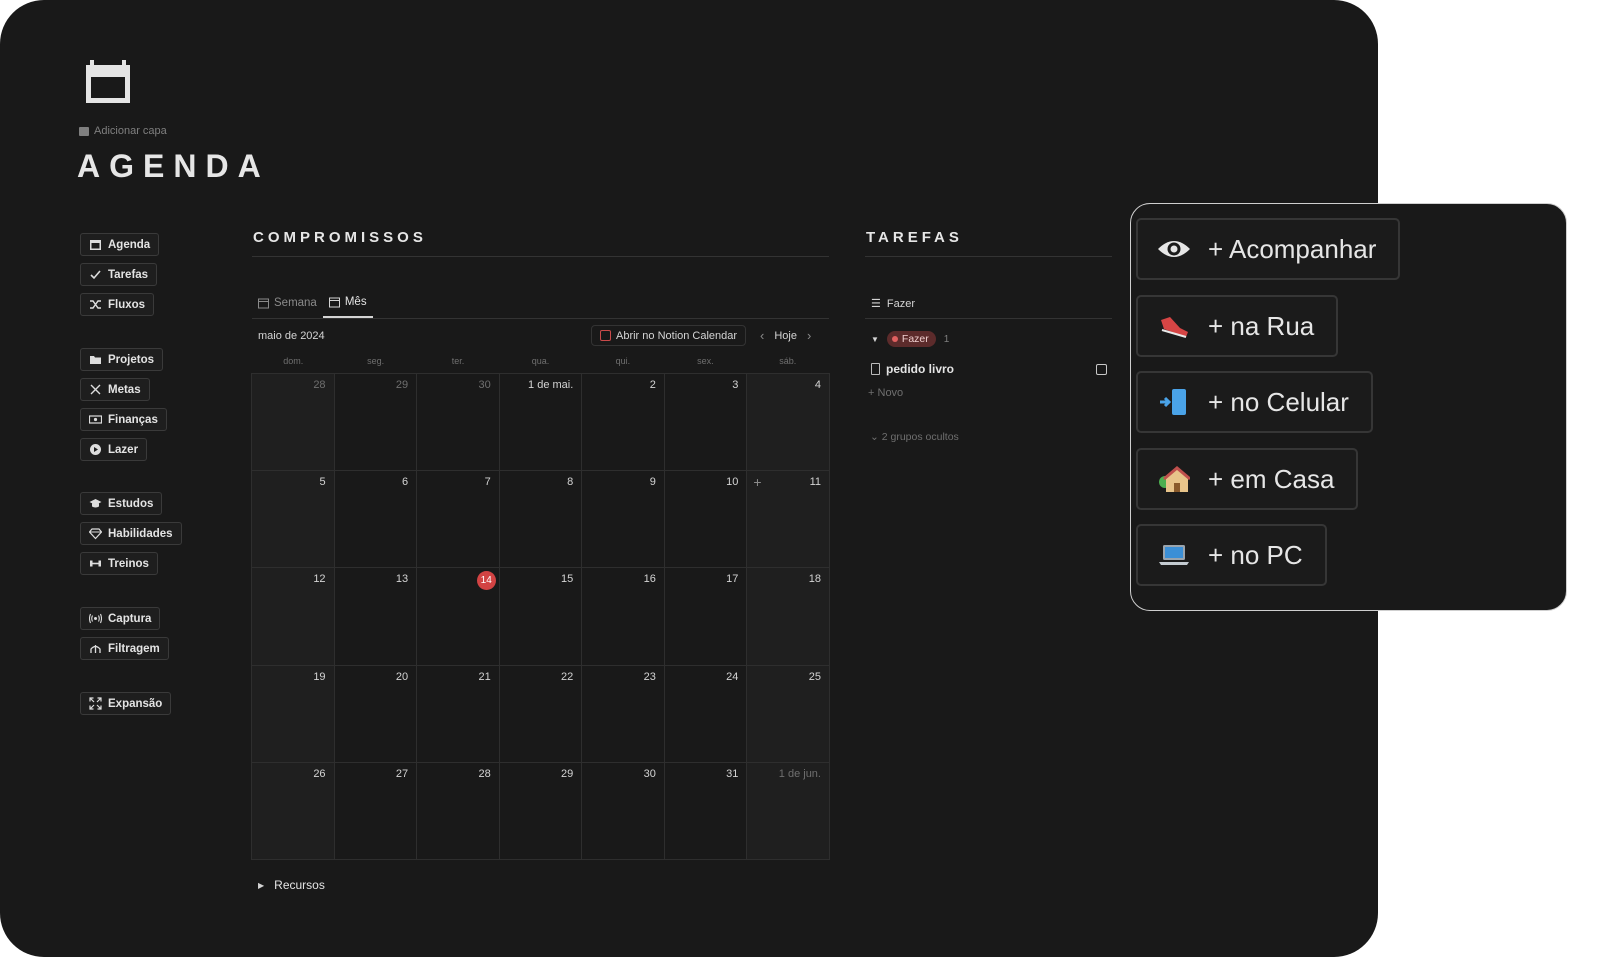 The height and width of the screenshot is (977, 1600). Describe the element at coordinates (788, 423) in the screenshot. I see `calendar-day-cell: 4` at that location.